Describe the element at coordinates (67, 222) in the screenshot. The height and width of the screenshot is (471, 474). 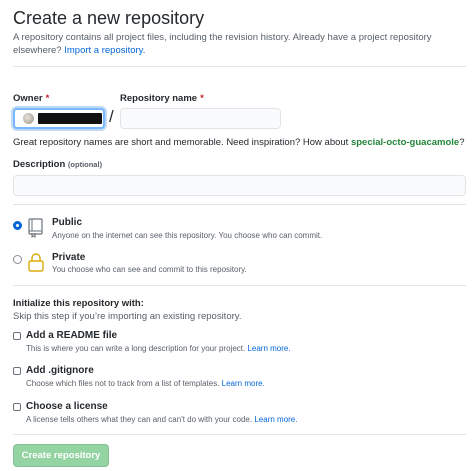
I see `public-title: Public` at that location.